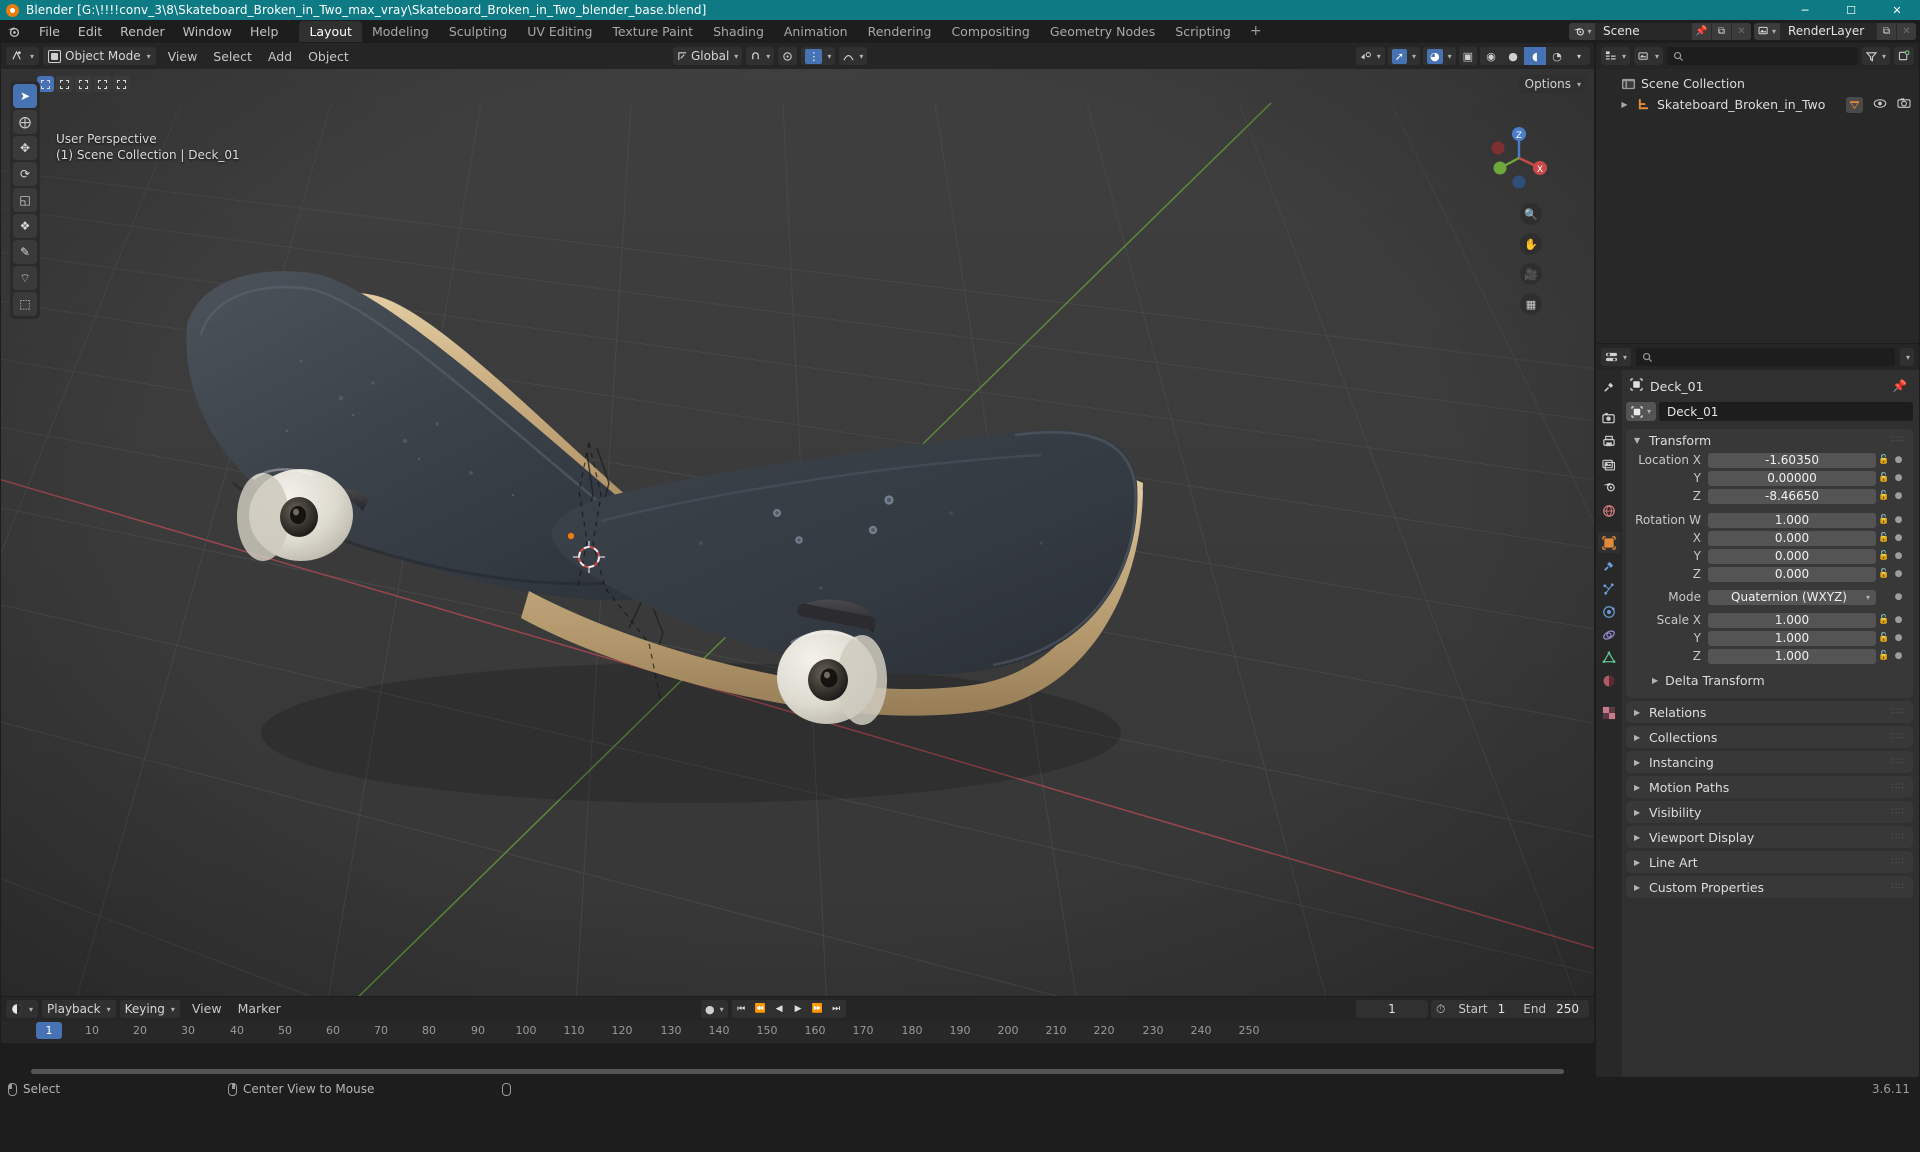 This screenshot has height=1152, width=1920. Describe the element at coordinates (1792, 574) in the screenshot. I see `rotation-z-field: 0.000` at that location.